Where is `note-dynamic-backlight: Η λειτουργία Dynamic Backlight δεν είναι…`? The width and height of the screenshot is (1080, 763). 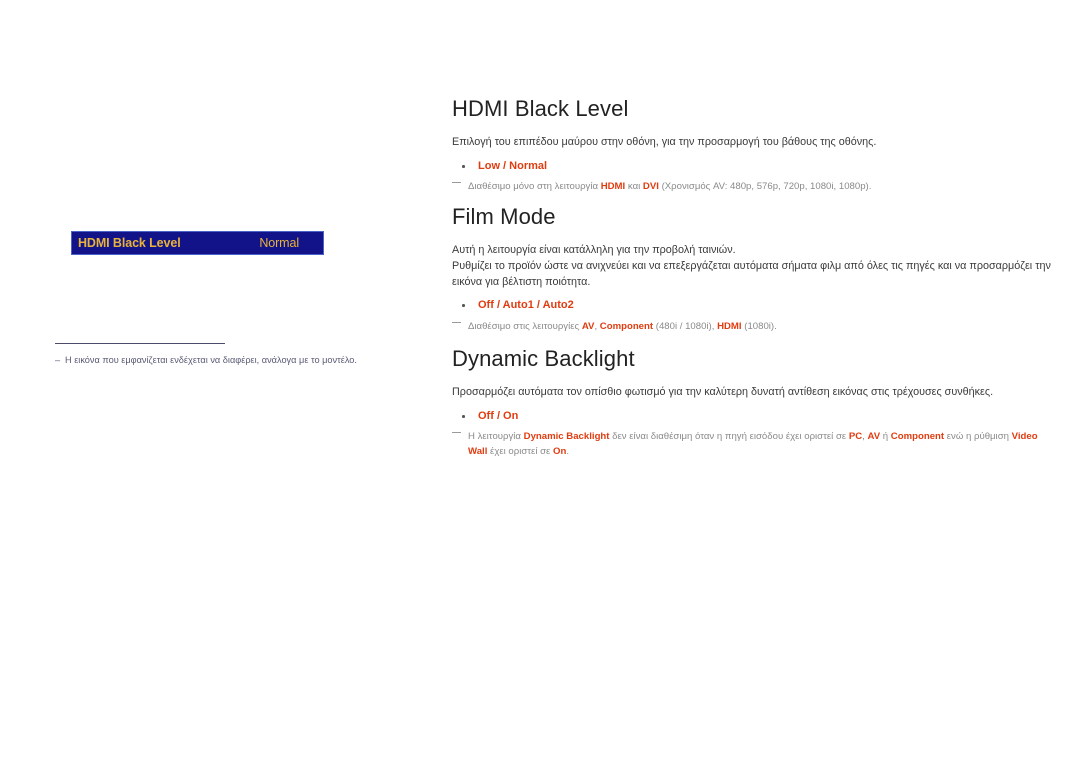
note-dynamic-backlight: Η λειτουργία Dynamic Backlight δεν είναι… is located at coordinates (752, 444).